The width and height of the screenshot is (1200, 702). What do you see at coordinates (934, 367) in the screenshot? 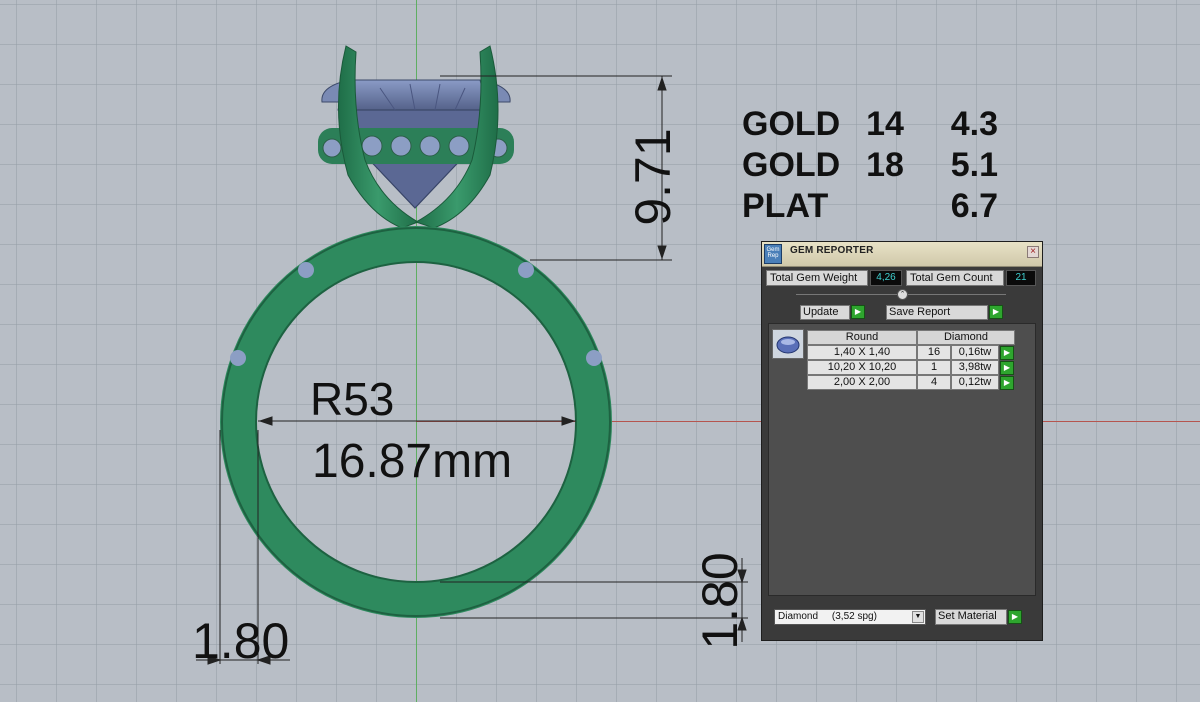
I see `gem-count: 1` at bounding box center [934, 367].